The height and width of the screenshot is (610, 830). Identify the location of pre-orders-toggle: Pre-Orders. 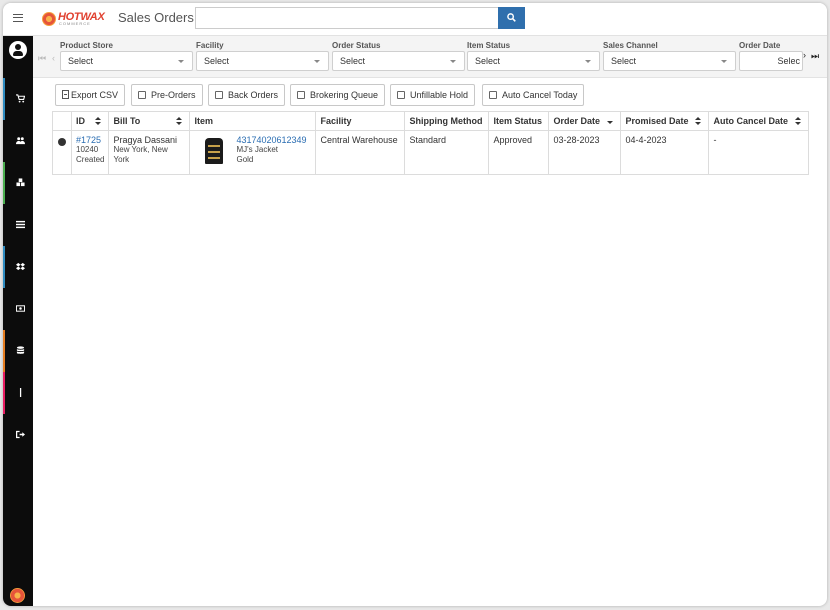
(167, 95).